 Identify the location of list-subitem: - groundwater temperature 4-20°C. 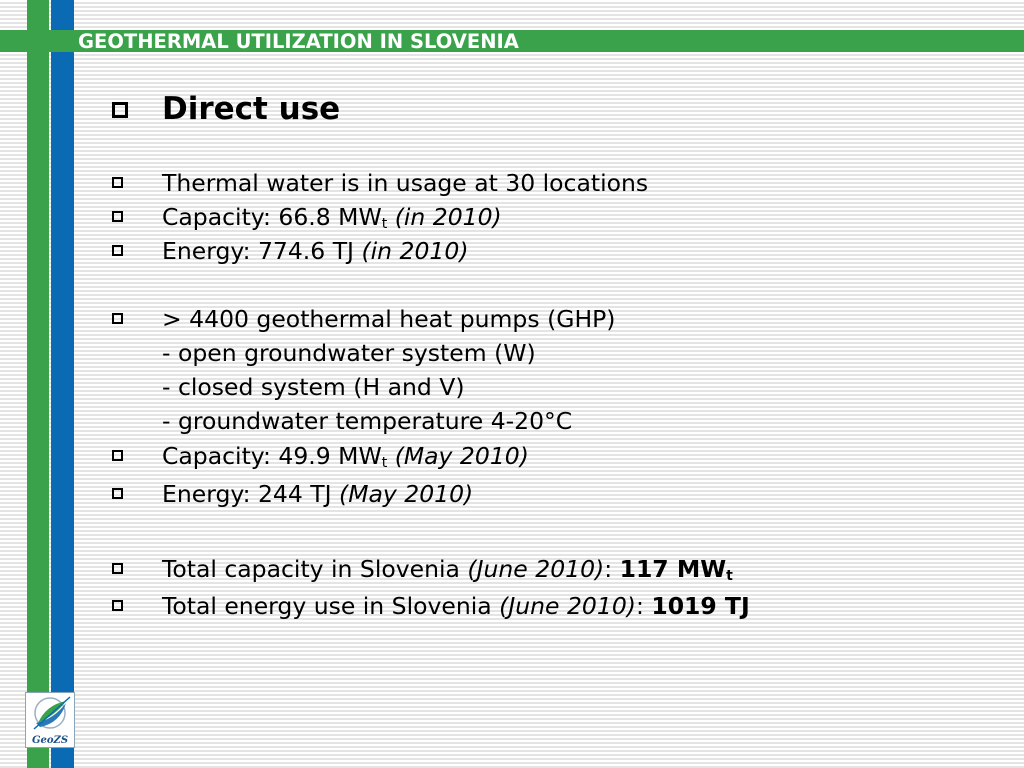
(367, 421).